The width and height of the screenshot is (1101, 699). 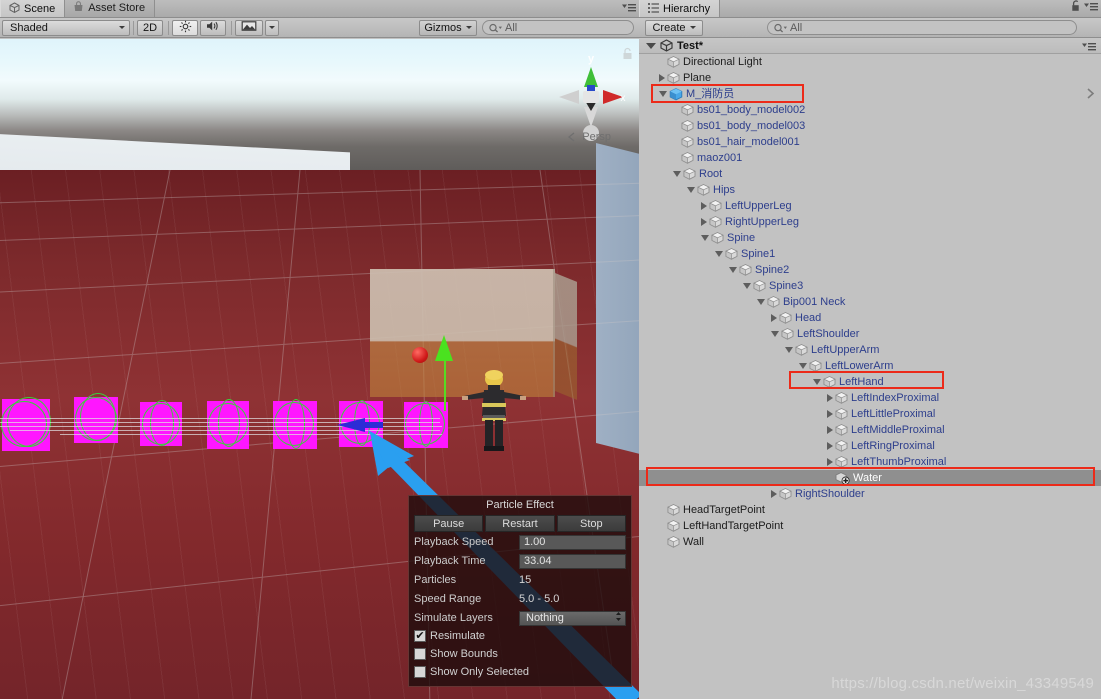 What do you see at coordinates (870, 78) in the screenshot?
I see `hierarchy-row: Plane` at bounding box center [870, 78].